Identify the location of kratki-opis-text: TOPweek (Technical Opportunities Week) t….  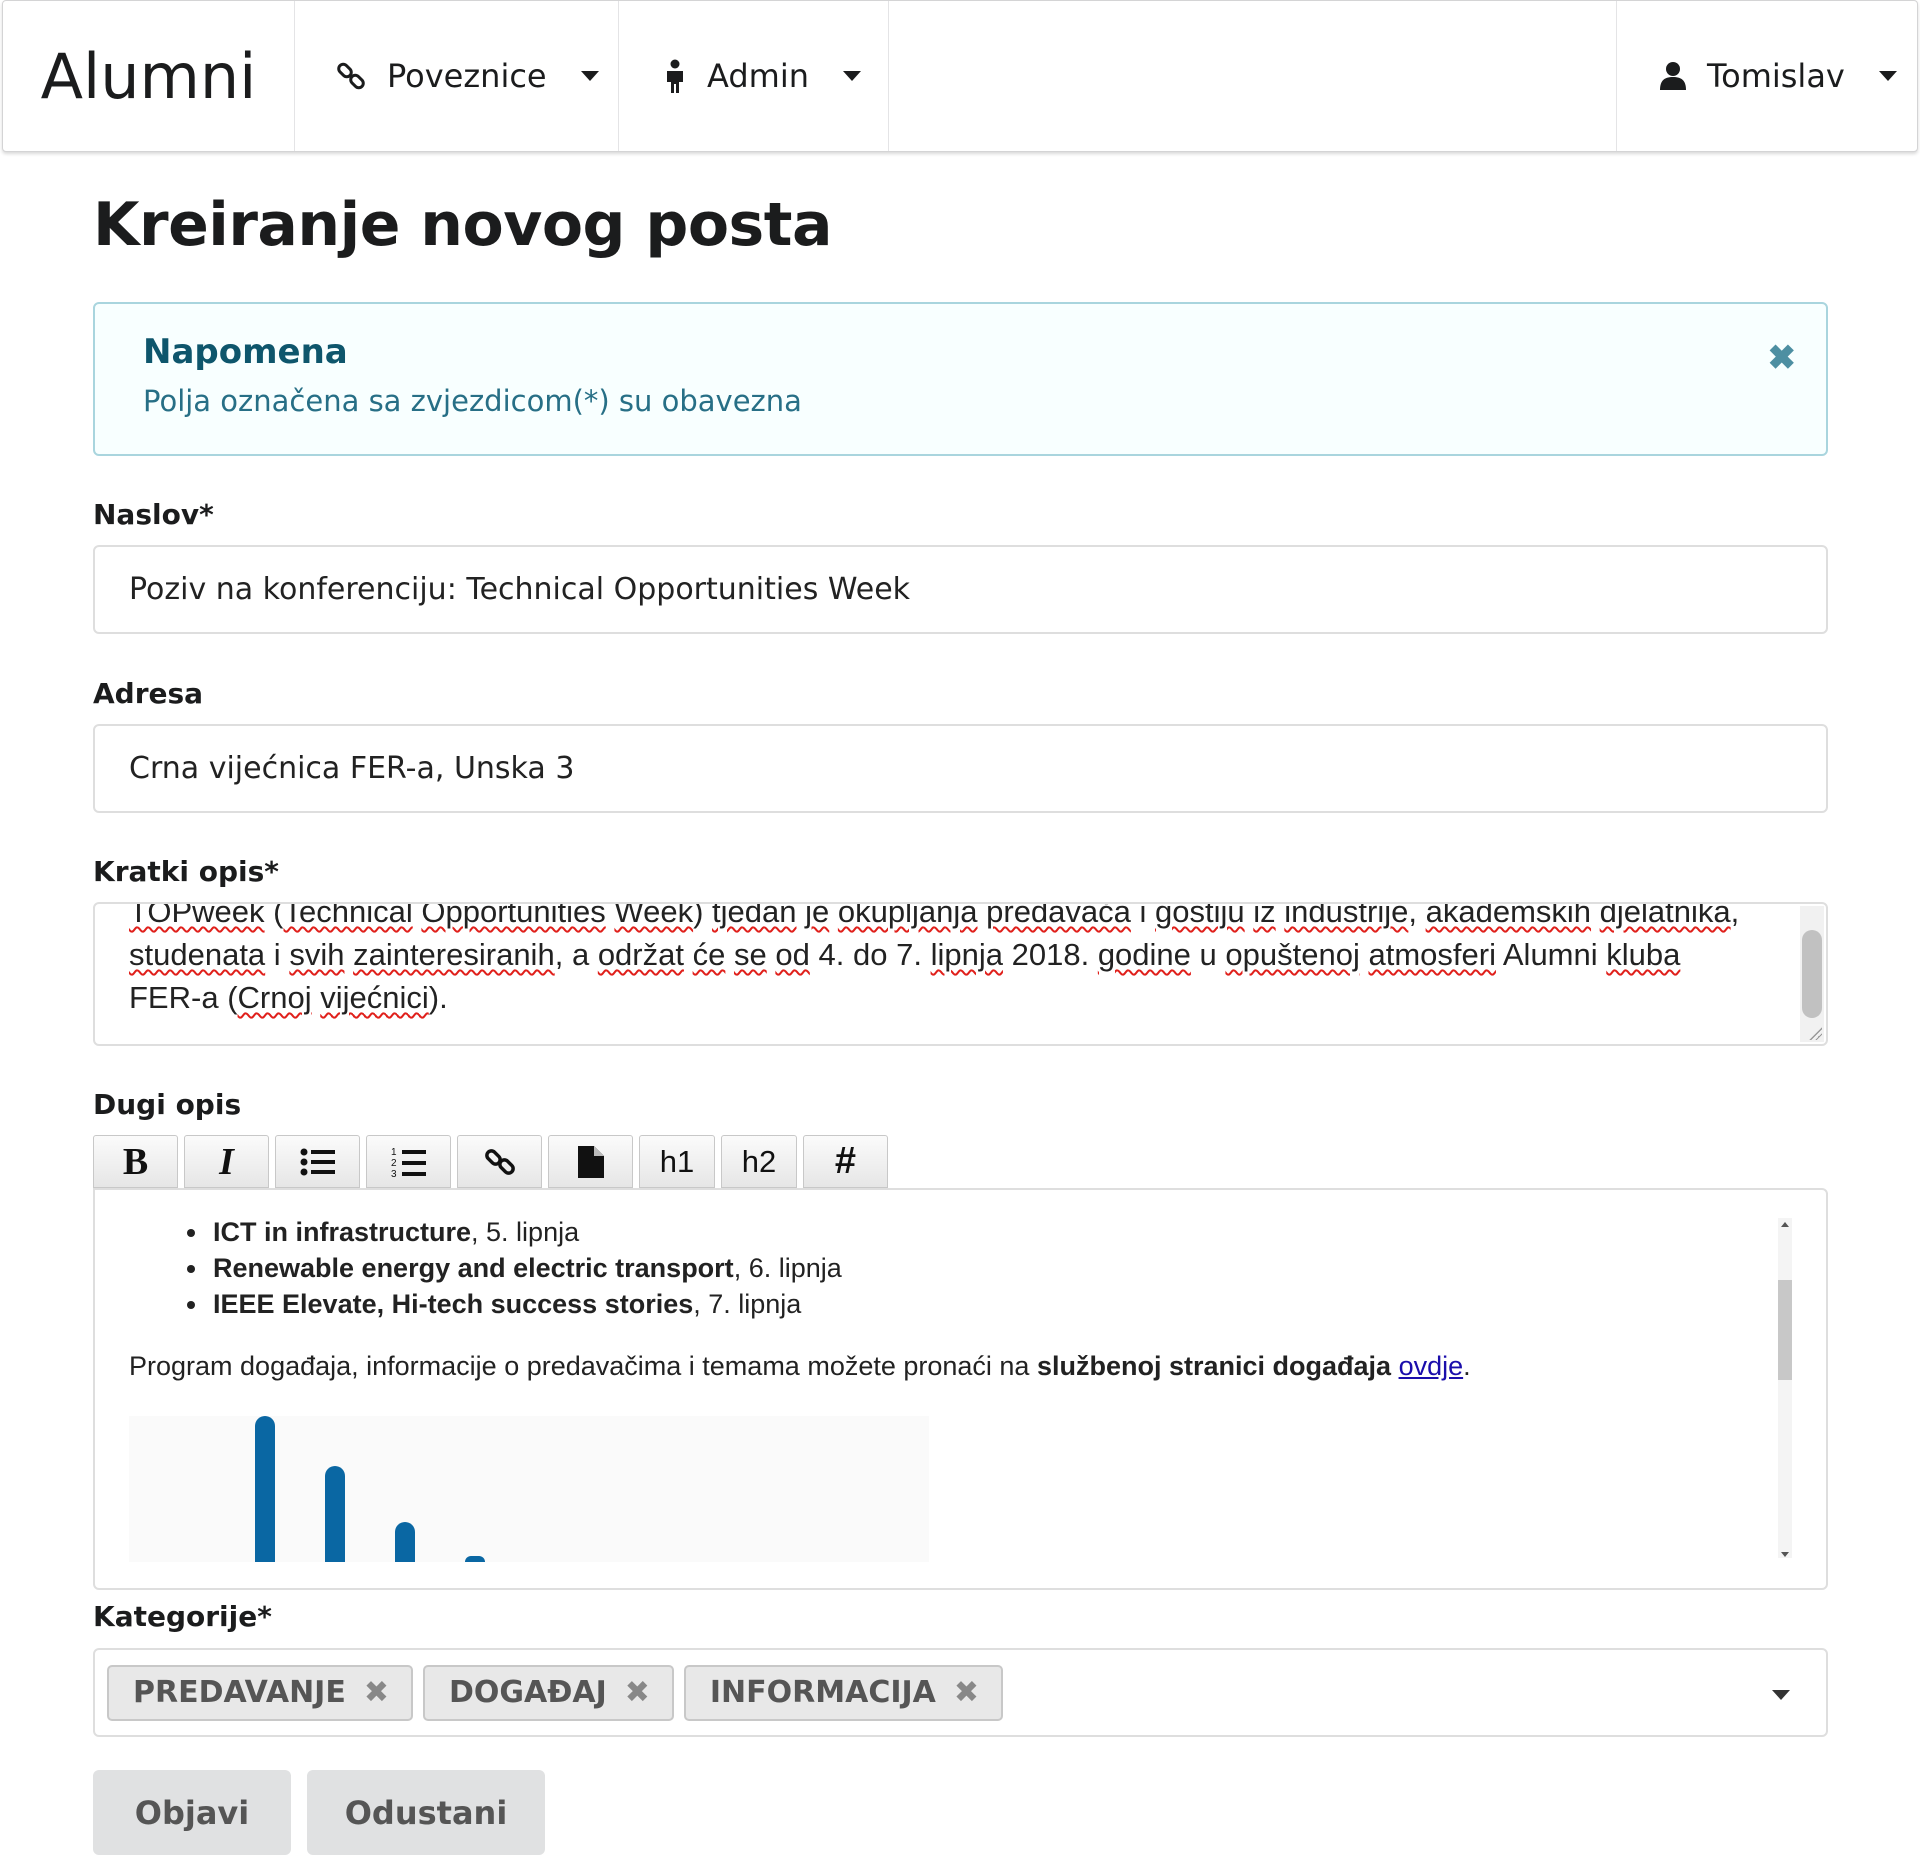
(934, 958).